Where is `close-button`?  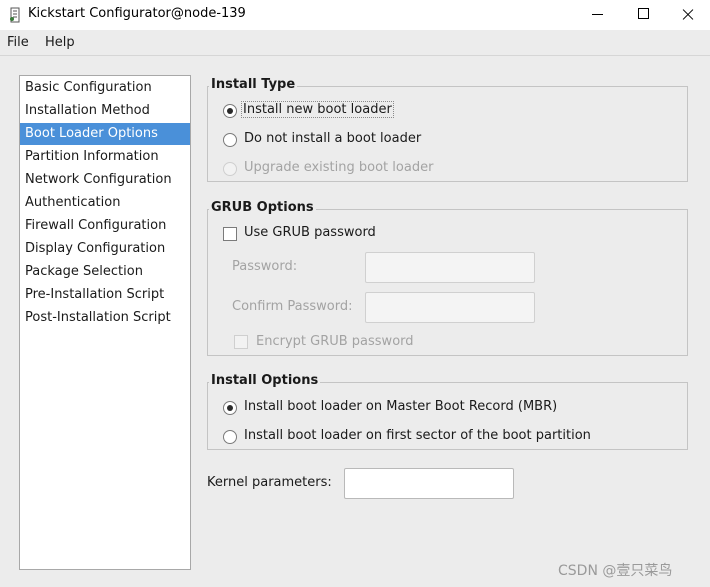 close-button is located at coordinates (687, 15).